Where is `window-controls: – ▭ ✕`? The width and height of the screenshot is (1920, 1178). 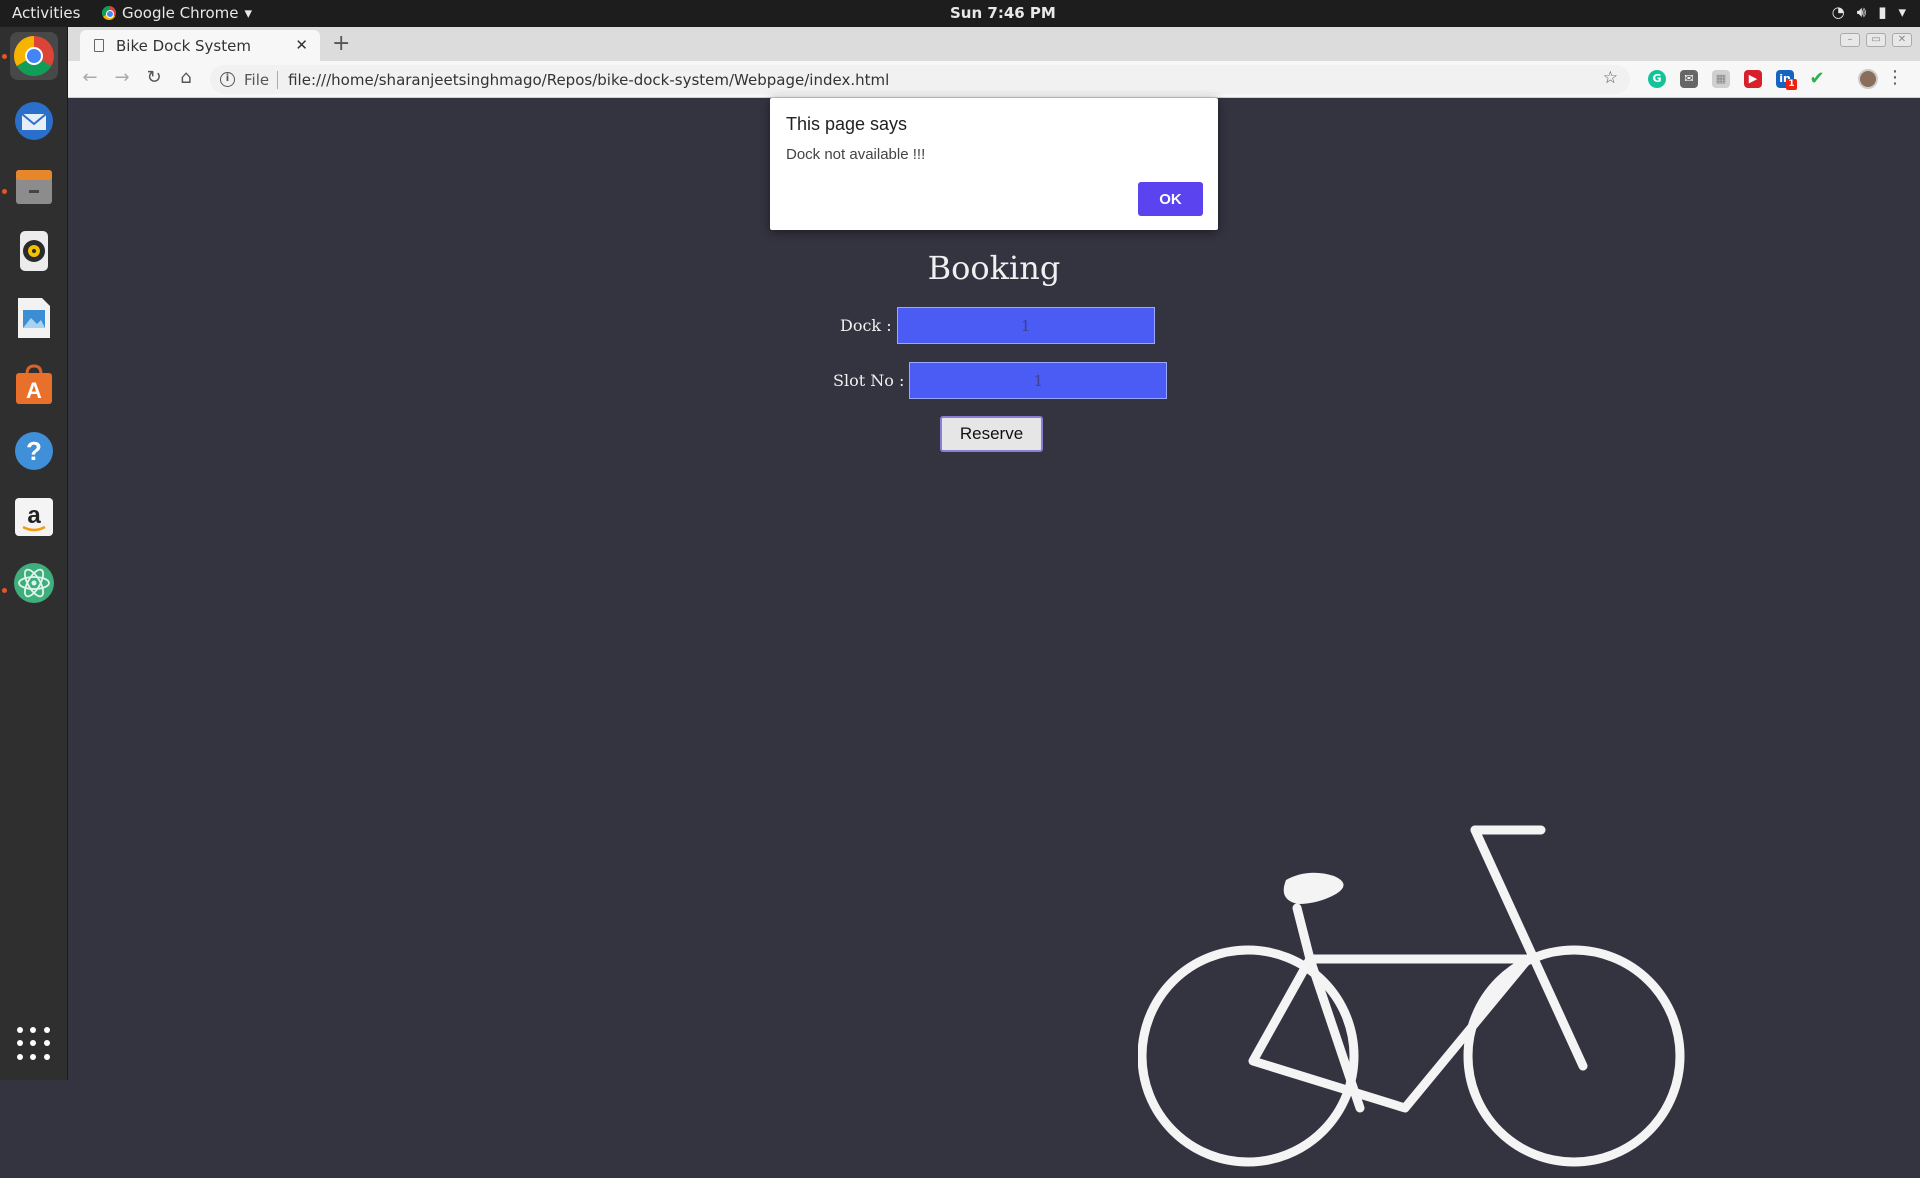
window-controls: – ▭ ✕ is located at coordinates (1876, 40).